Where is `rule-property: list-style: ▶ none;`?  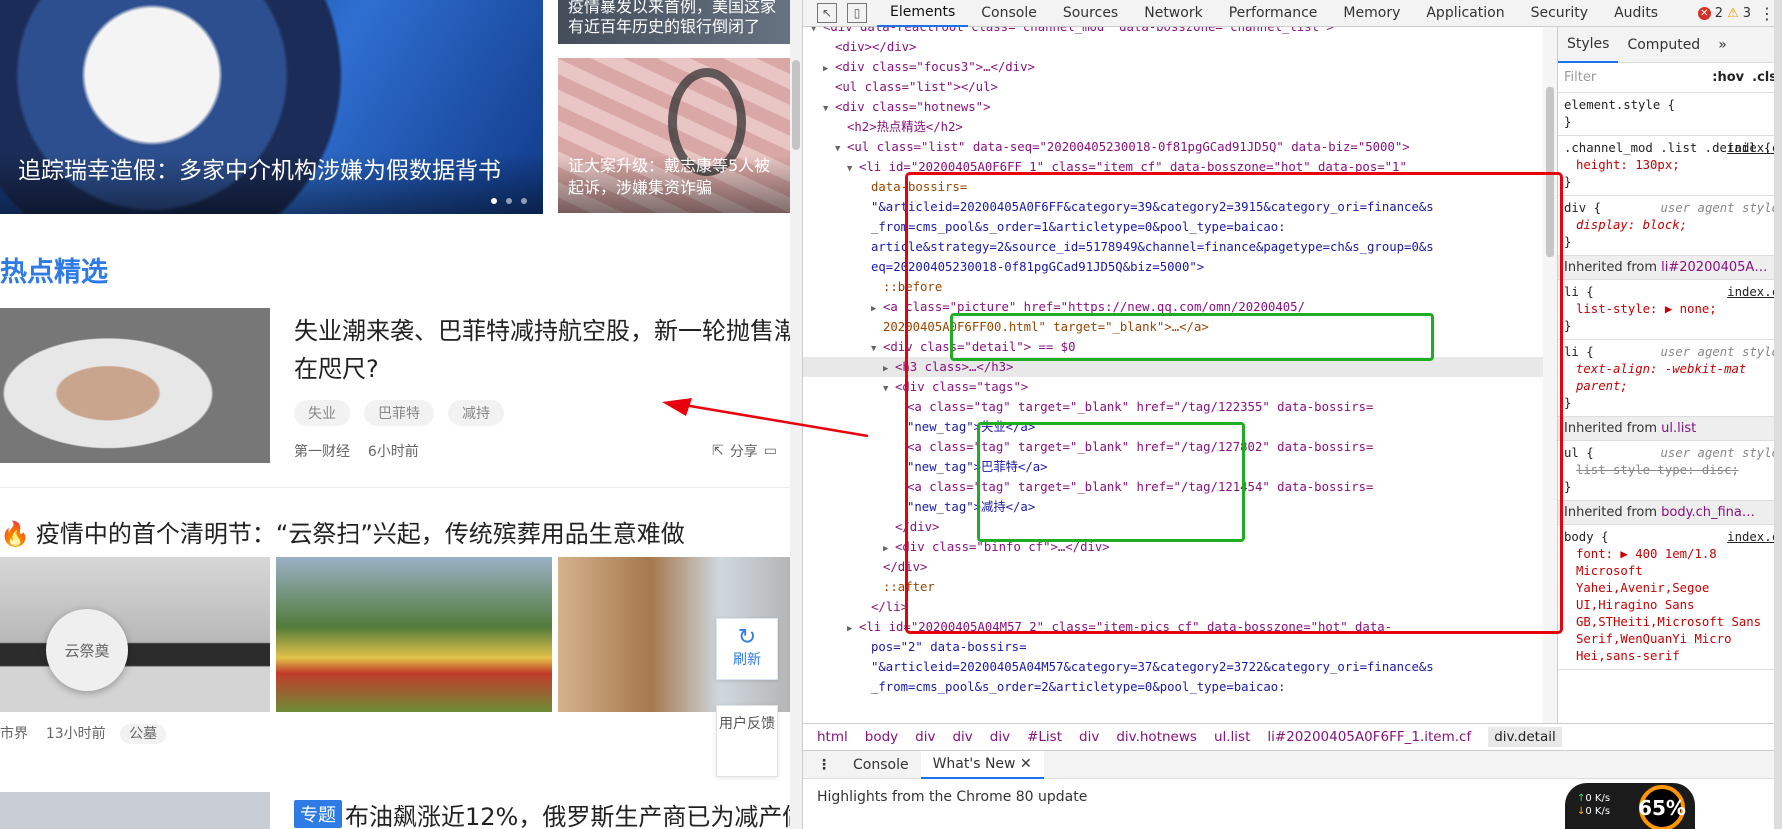
rule-property: list-style: ▶ none; is located at coordinates (1646, 309).